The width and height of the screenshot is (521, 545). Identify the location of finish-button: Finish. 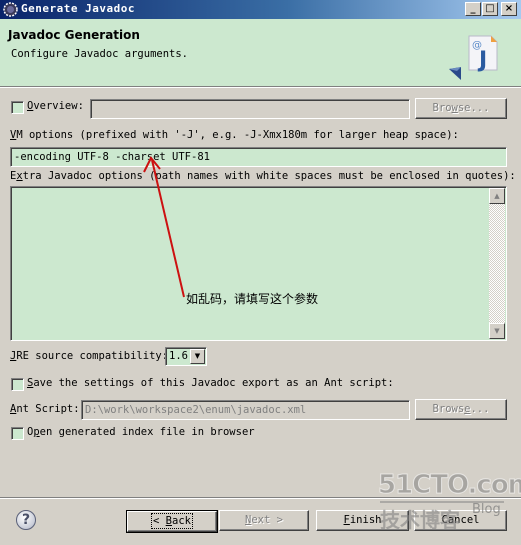
(362, 520).